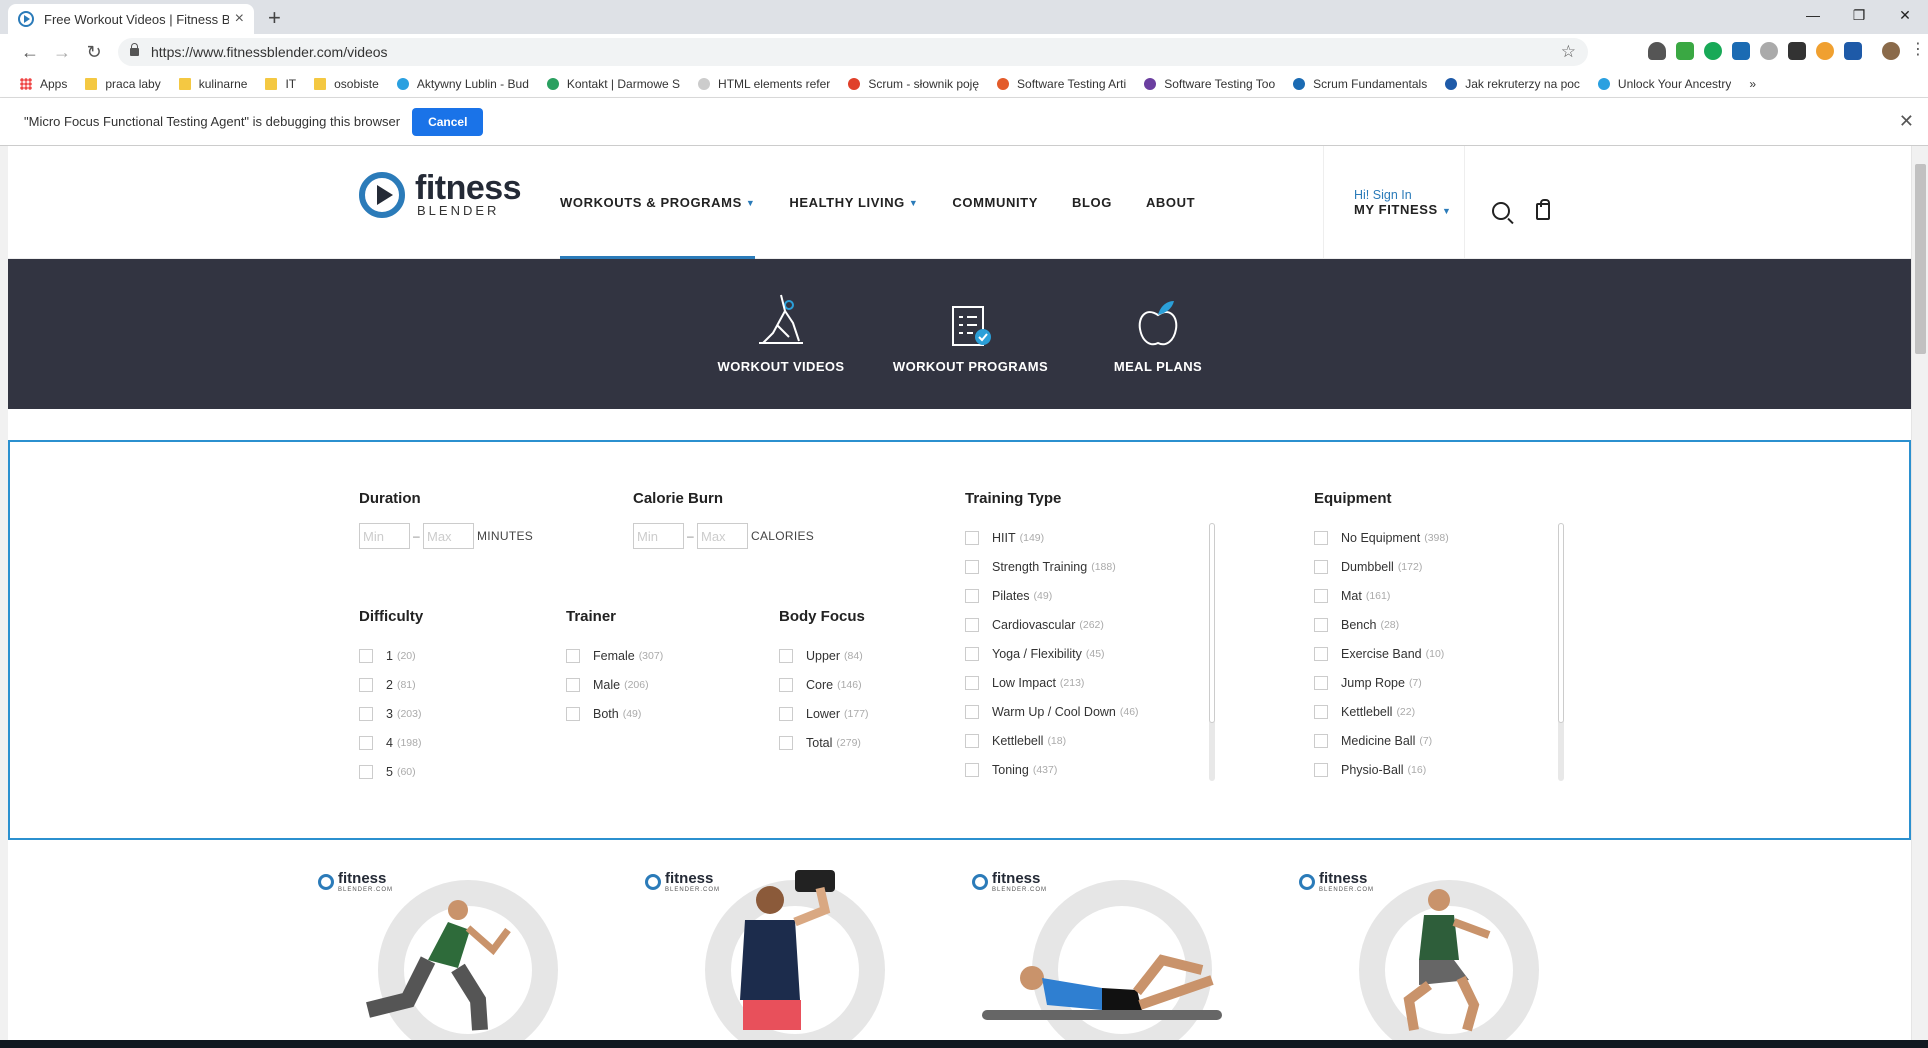 This screenshot has width=1928, height=1048. What do you see at coordinates (1568, 52) in the screenshot?
I see `bookmark-star-icon: ☆` at bounding box center [1568, 52].